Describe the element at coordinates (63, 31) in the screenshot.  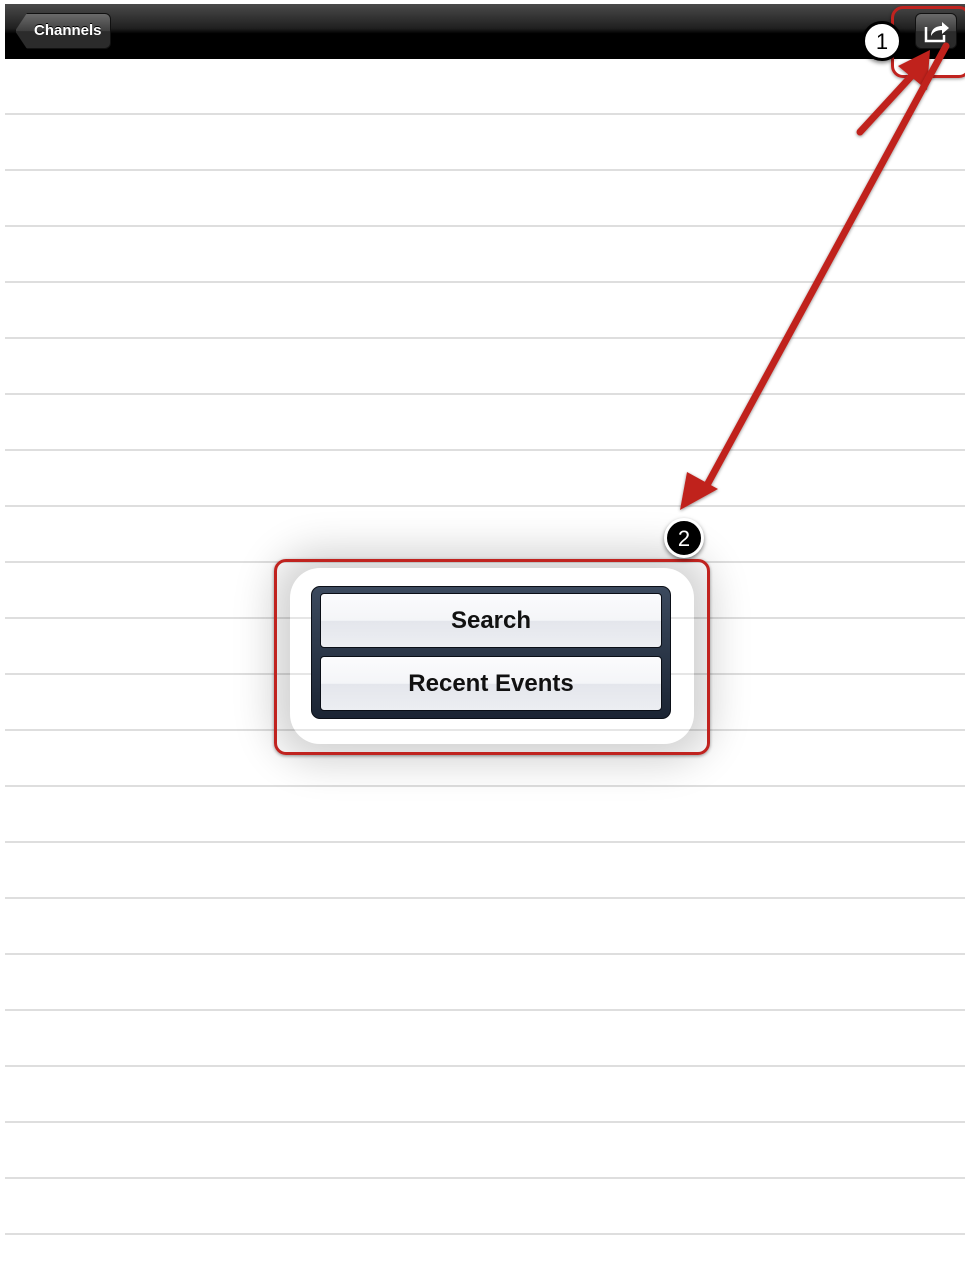
I see `channels-back-button: Channels` at that location.